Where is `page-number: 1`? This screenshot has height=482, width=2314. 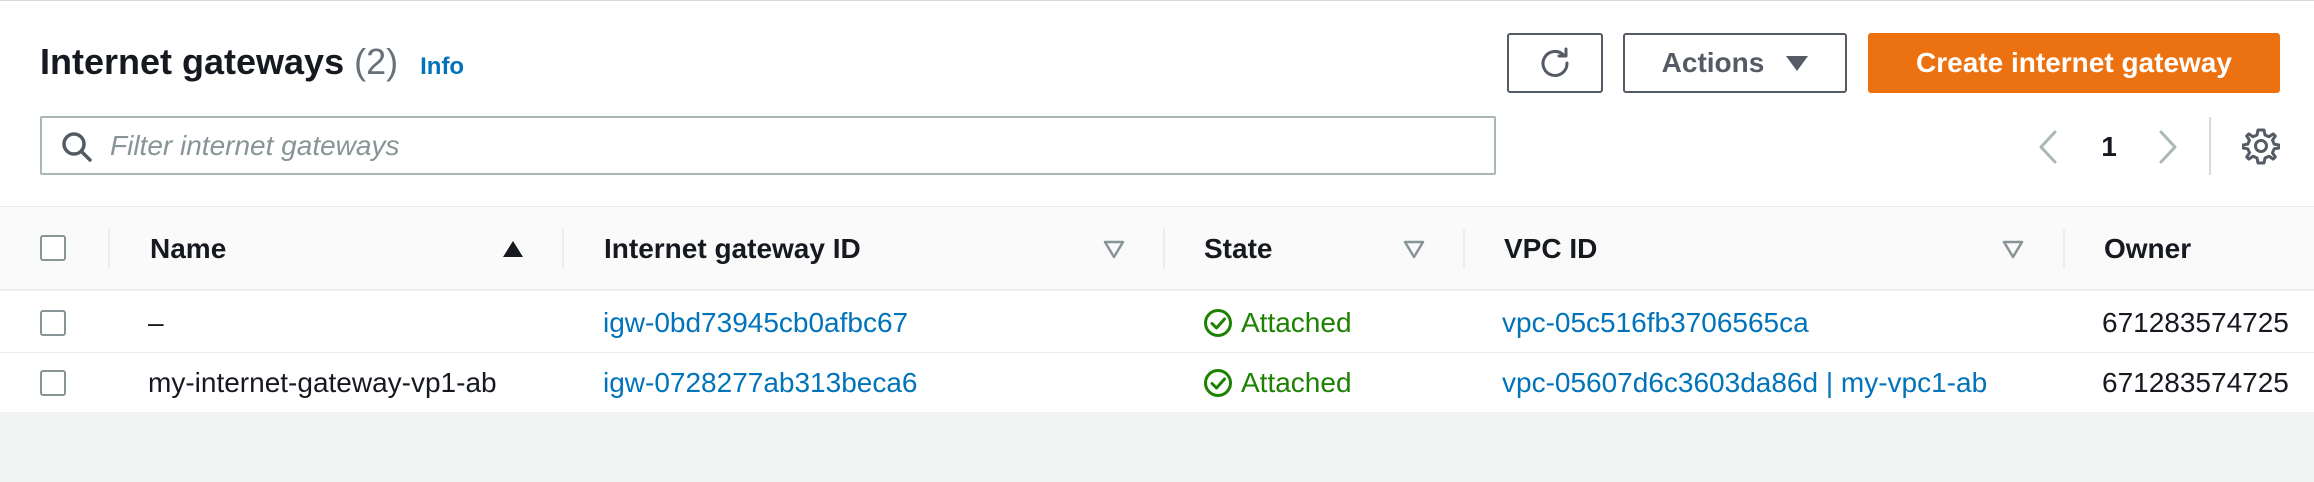 page-number: 1 is located at coordinates (2109, 147).